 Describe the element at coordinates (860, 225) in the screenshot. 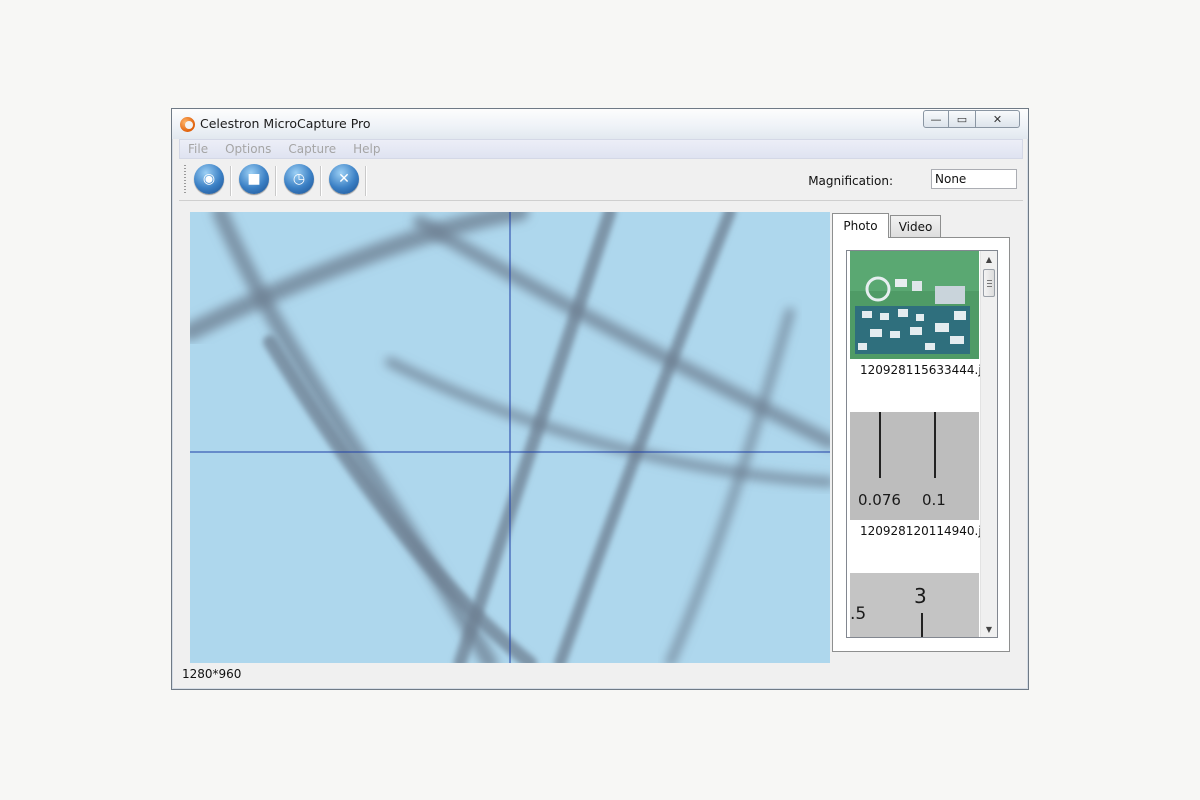

I see `tab-photo: Photo` at that location.